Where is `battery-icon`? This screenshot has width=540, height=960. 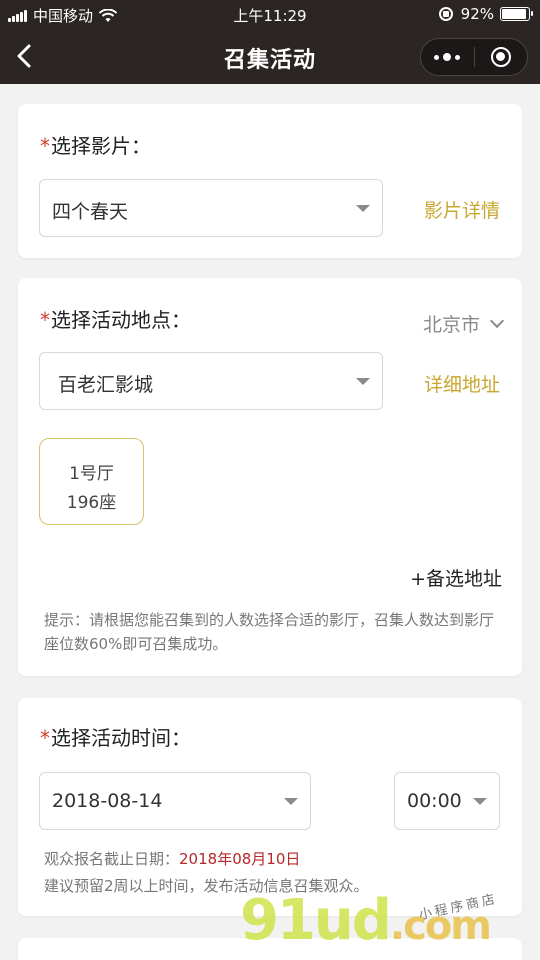 battery-icon is located at coordinates (516, 14).